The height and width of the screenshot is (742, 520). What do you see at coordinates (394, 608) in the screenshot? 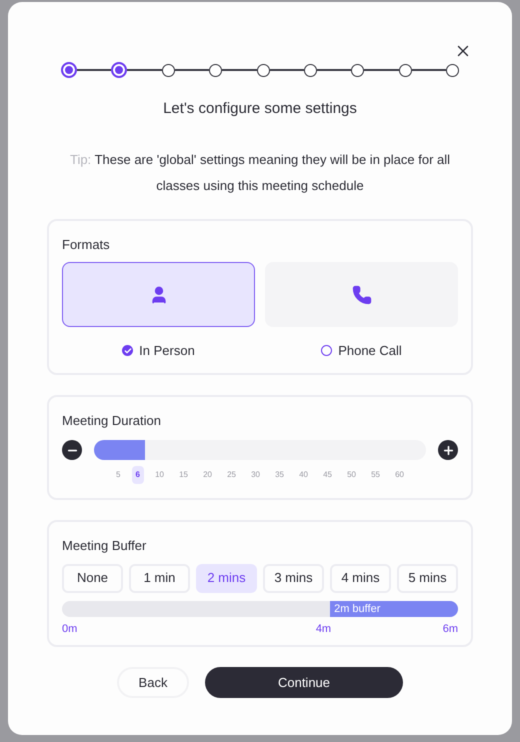
I see `buffer-fill: 2m buffer` at bounding box center [394, 608].